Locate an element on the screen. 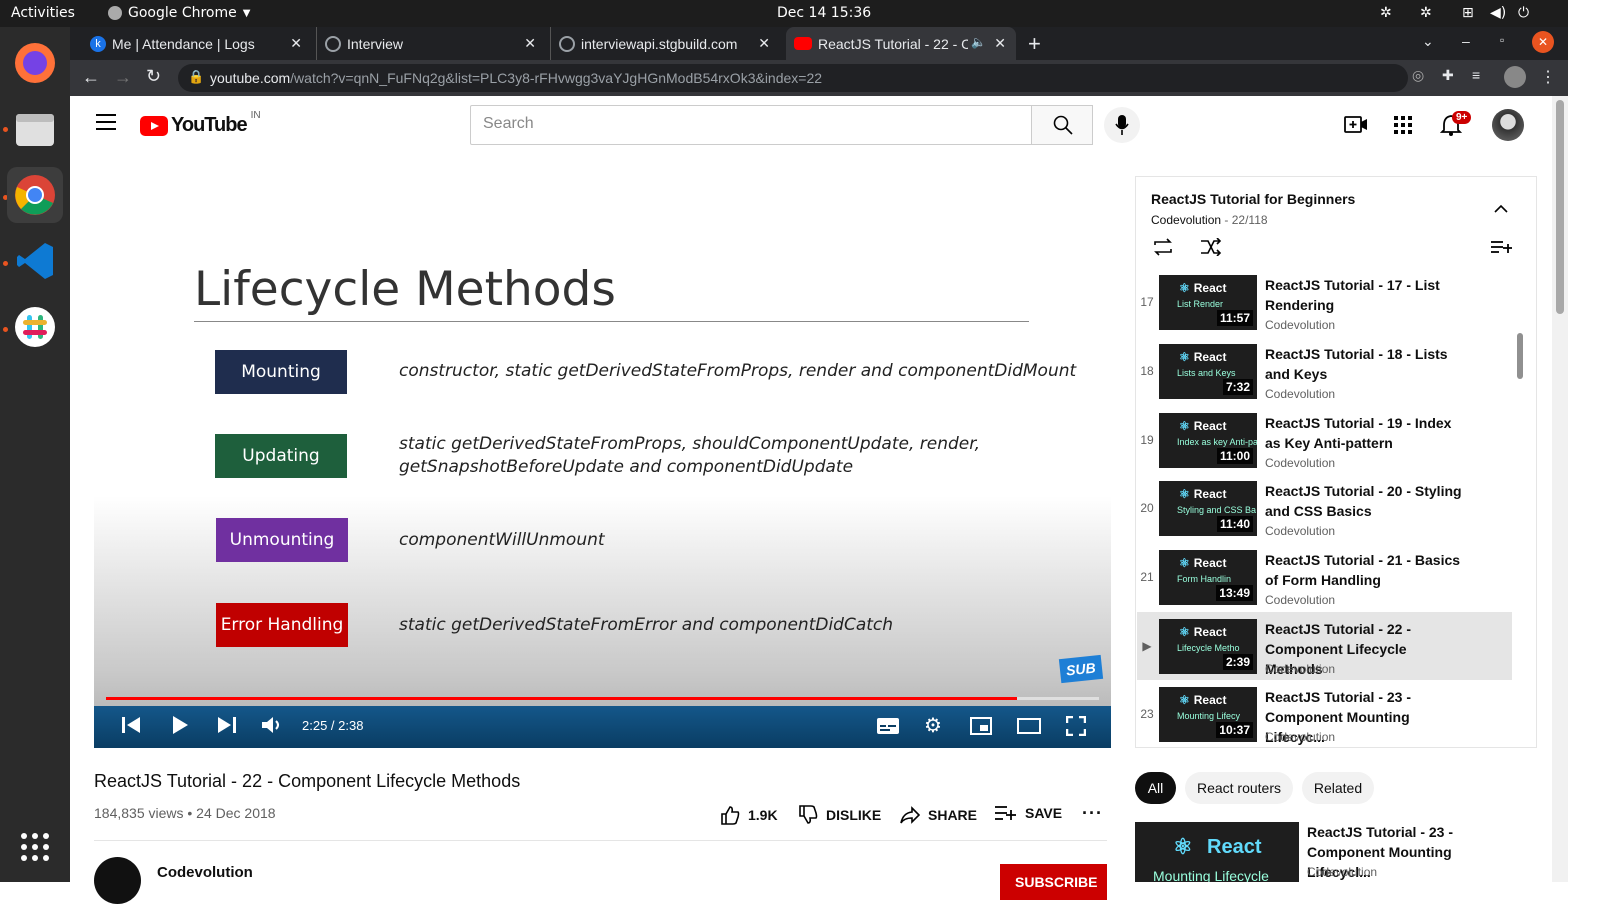 The height and width of the screenshot is (904, 1600). related-thumbnail: ⚛ React Mounting Lifecycle is located at coordinates (1217, 852).